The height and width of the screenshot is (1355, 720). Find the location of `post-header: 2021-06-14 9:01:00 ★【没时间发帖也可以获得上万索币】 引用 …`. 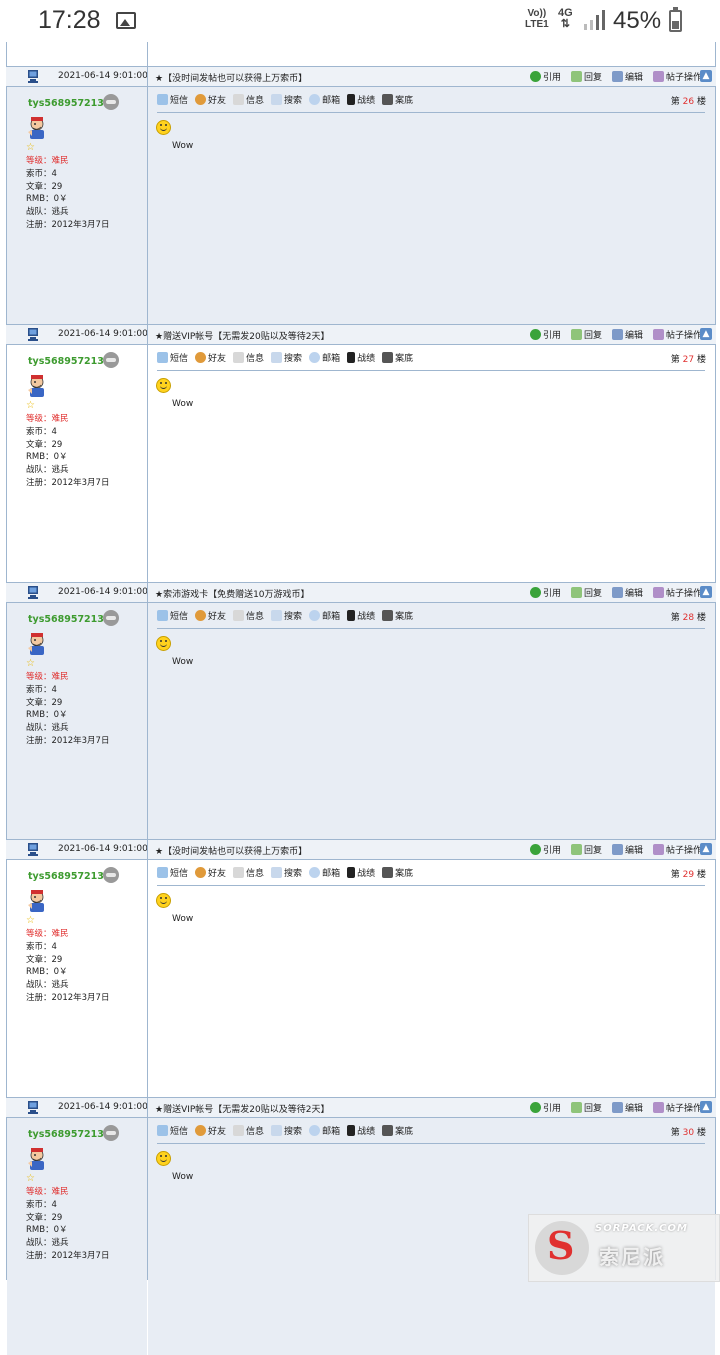

post-header: 2021-06-14 9:01:00 ★【没时间发帖也可以获得上万索币】 引用 … is located at coordinates (361, 76).